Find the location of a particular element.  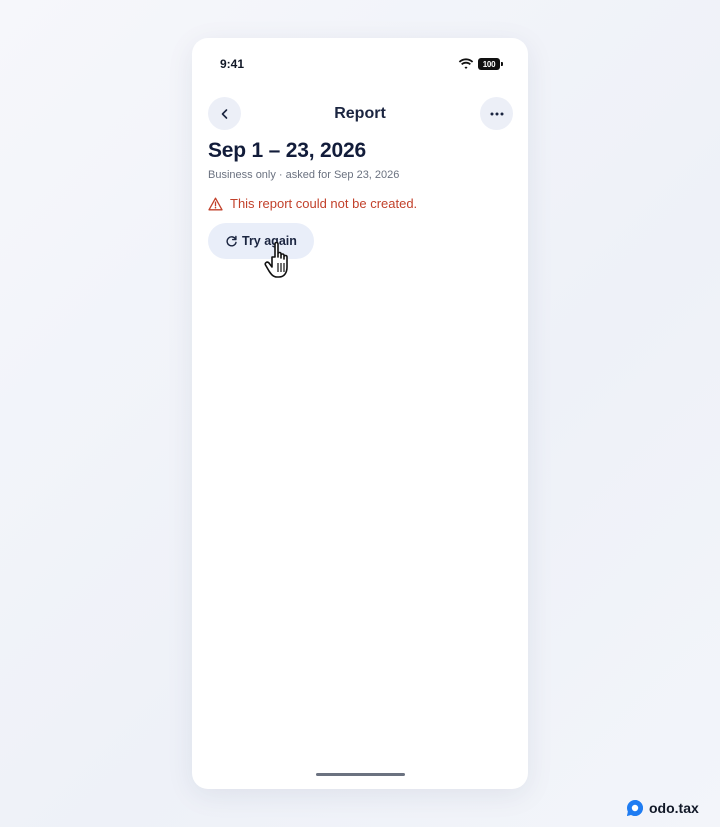

wifi-icon is located at coordinates (466, 63).